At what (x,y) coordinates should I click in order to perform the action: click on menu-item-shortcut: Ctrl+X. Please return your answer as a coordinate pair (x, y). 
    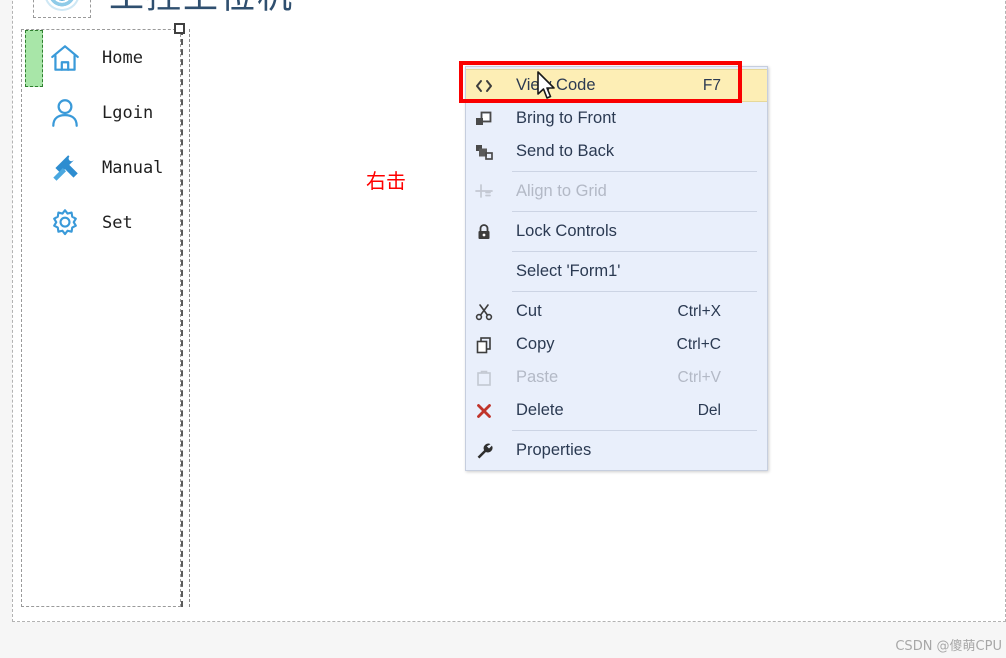
    Looking at the image, I should click on (699, 311).